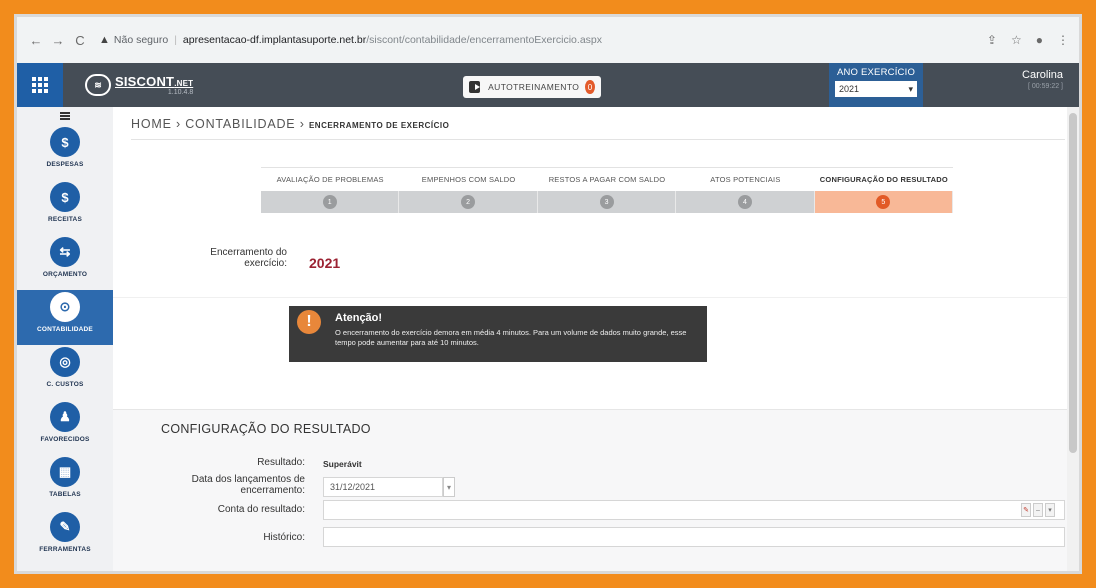 The height and width of the screenshot is (588, 1096). What do you see at coordinates (992, 40) in the screenshot?
I see `share-icon: ⇪` at bounding box center [992, 40].